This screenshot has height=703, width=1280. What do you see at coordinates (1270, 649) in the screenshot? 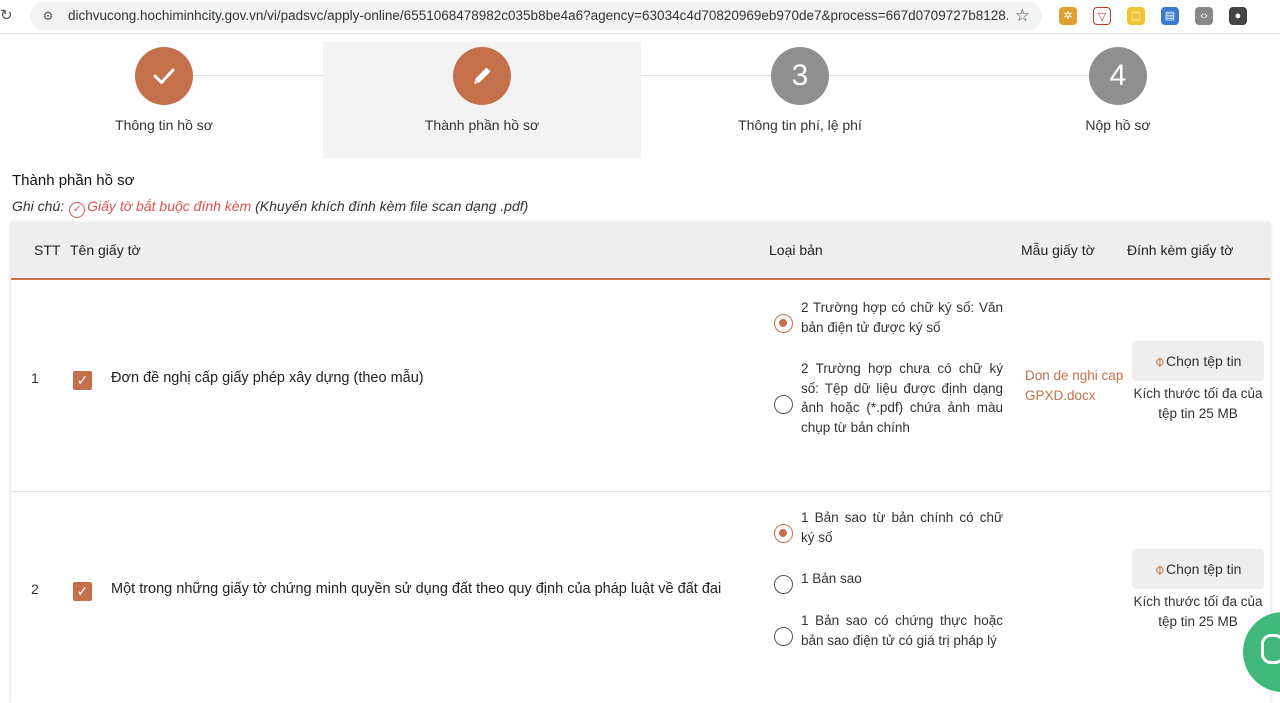
I see `chat-icon` at bounding box center [1270, 649].